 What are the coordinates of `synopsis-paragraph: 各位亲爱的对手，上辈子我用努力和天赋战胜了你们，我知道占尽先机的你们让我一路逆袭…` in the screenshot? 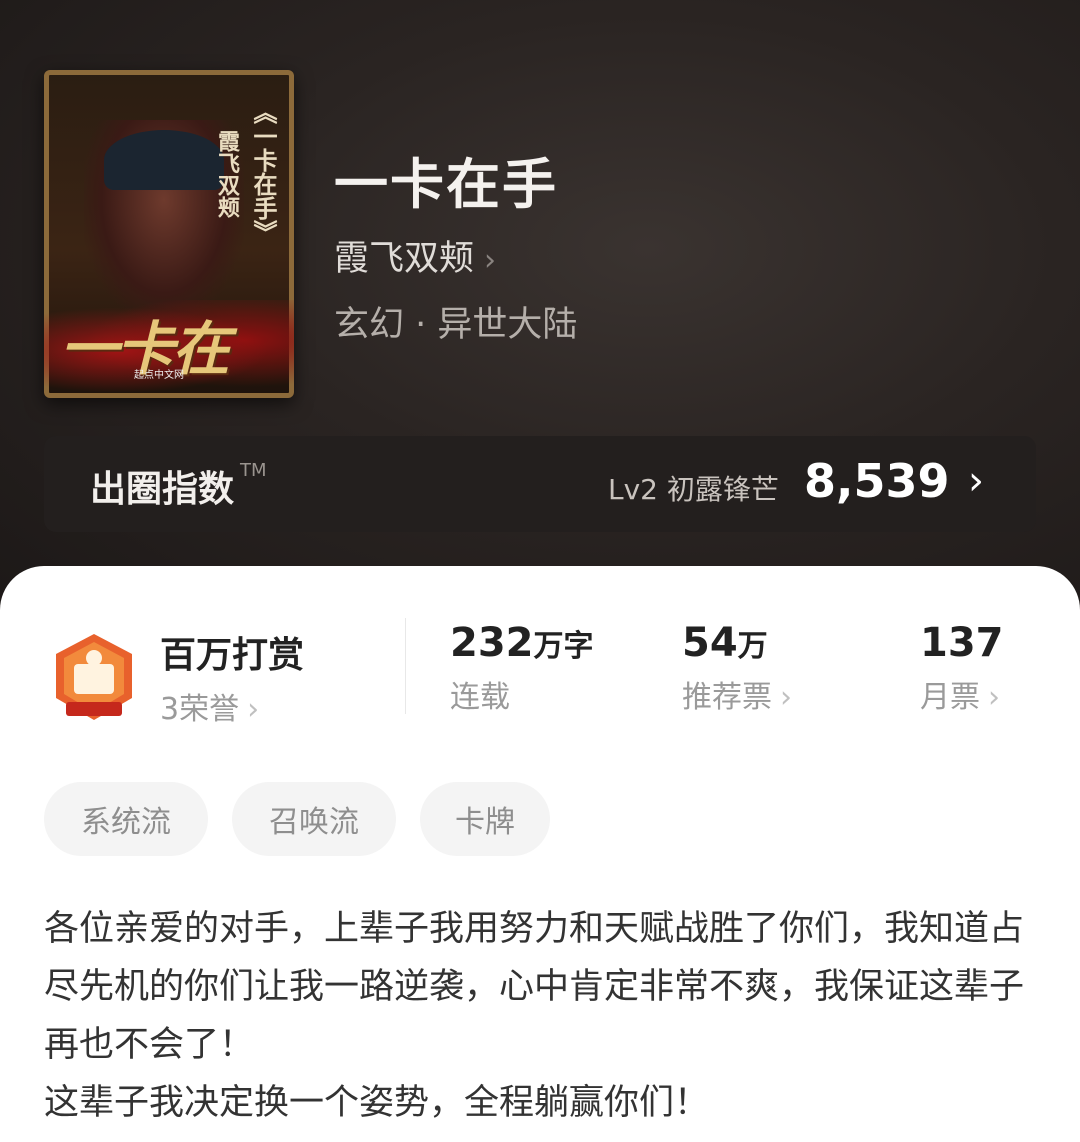 It's located at (534, 987).